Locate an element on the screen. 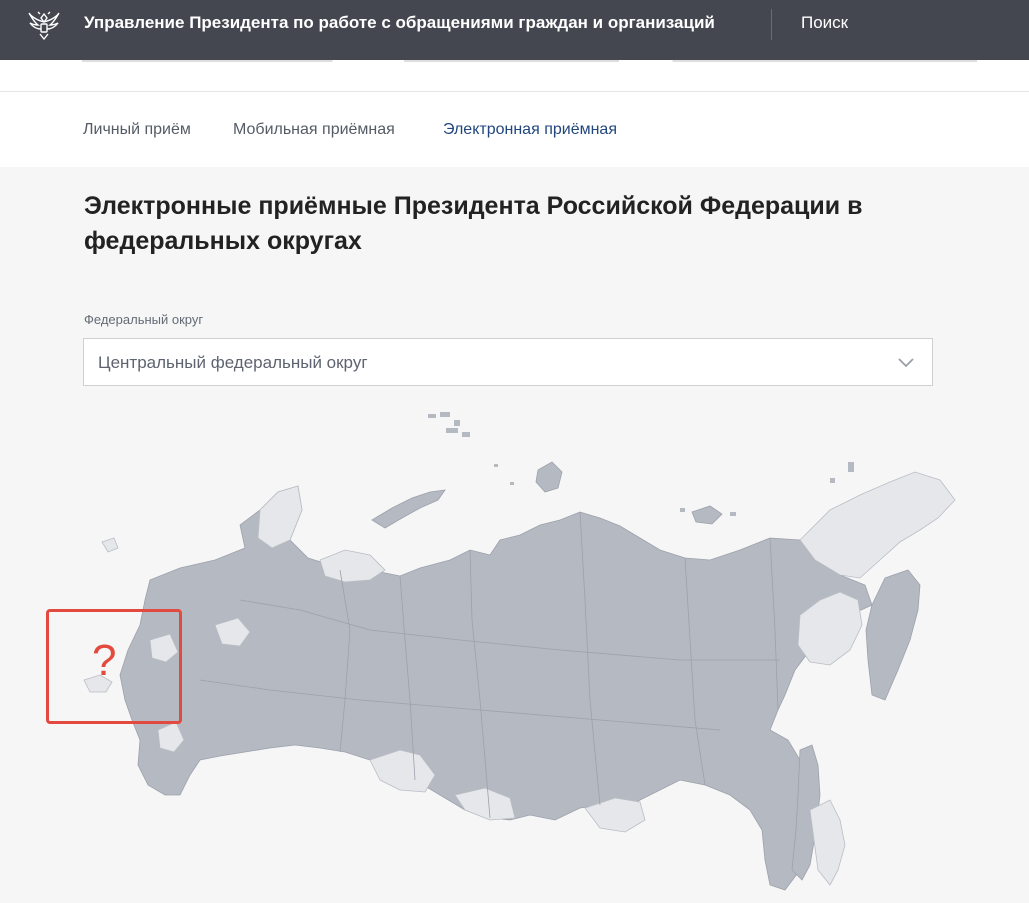 Image resolution: width=1029 pixels, height=903 pixels. question-mark-annotation: ? is located at coordinates (104, 660).